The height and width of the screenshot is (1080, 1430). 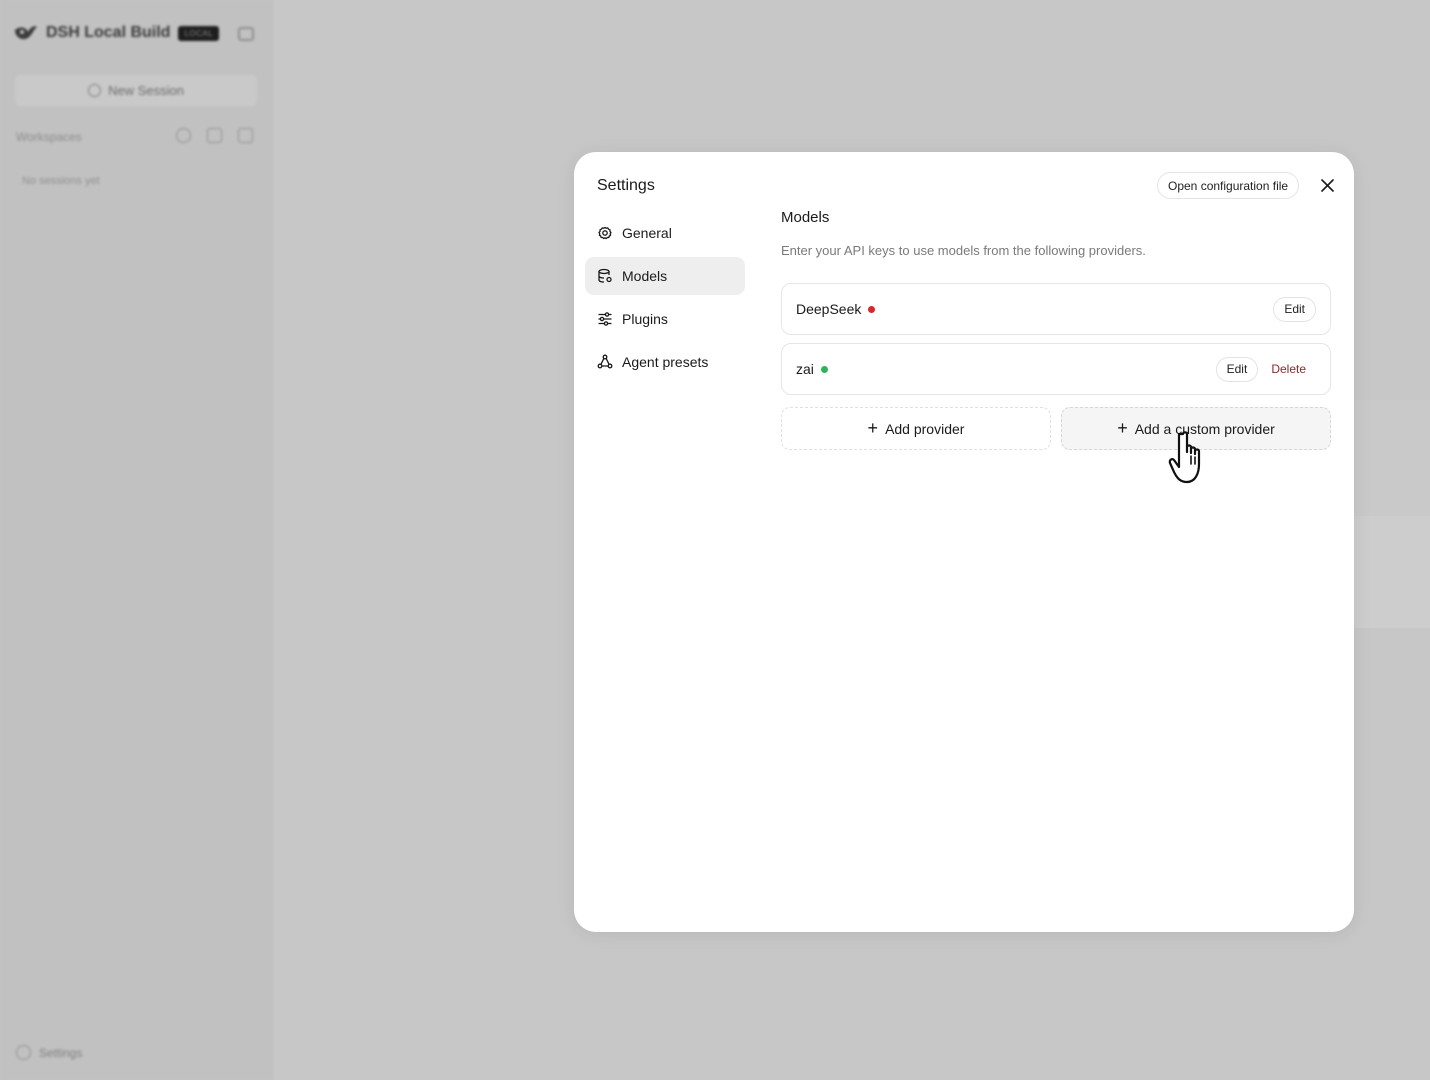 What do you see at coordinates (199, 33) in the screenshot?
I see `build-badge: LOCAL` at bounding box center [199, 33].